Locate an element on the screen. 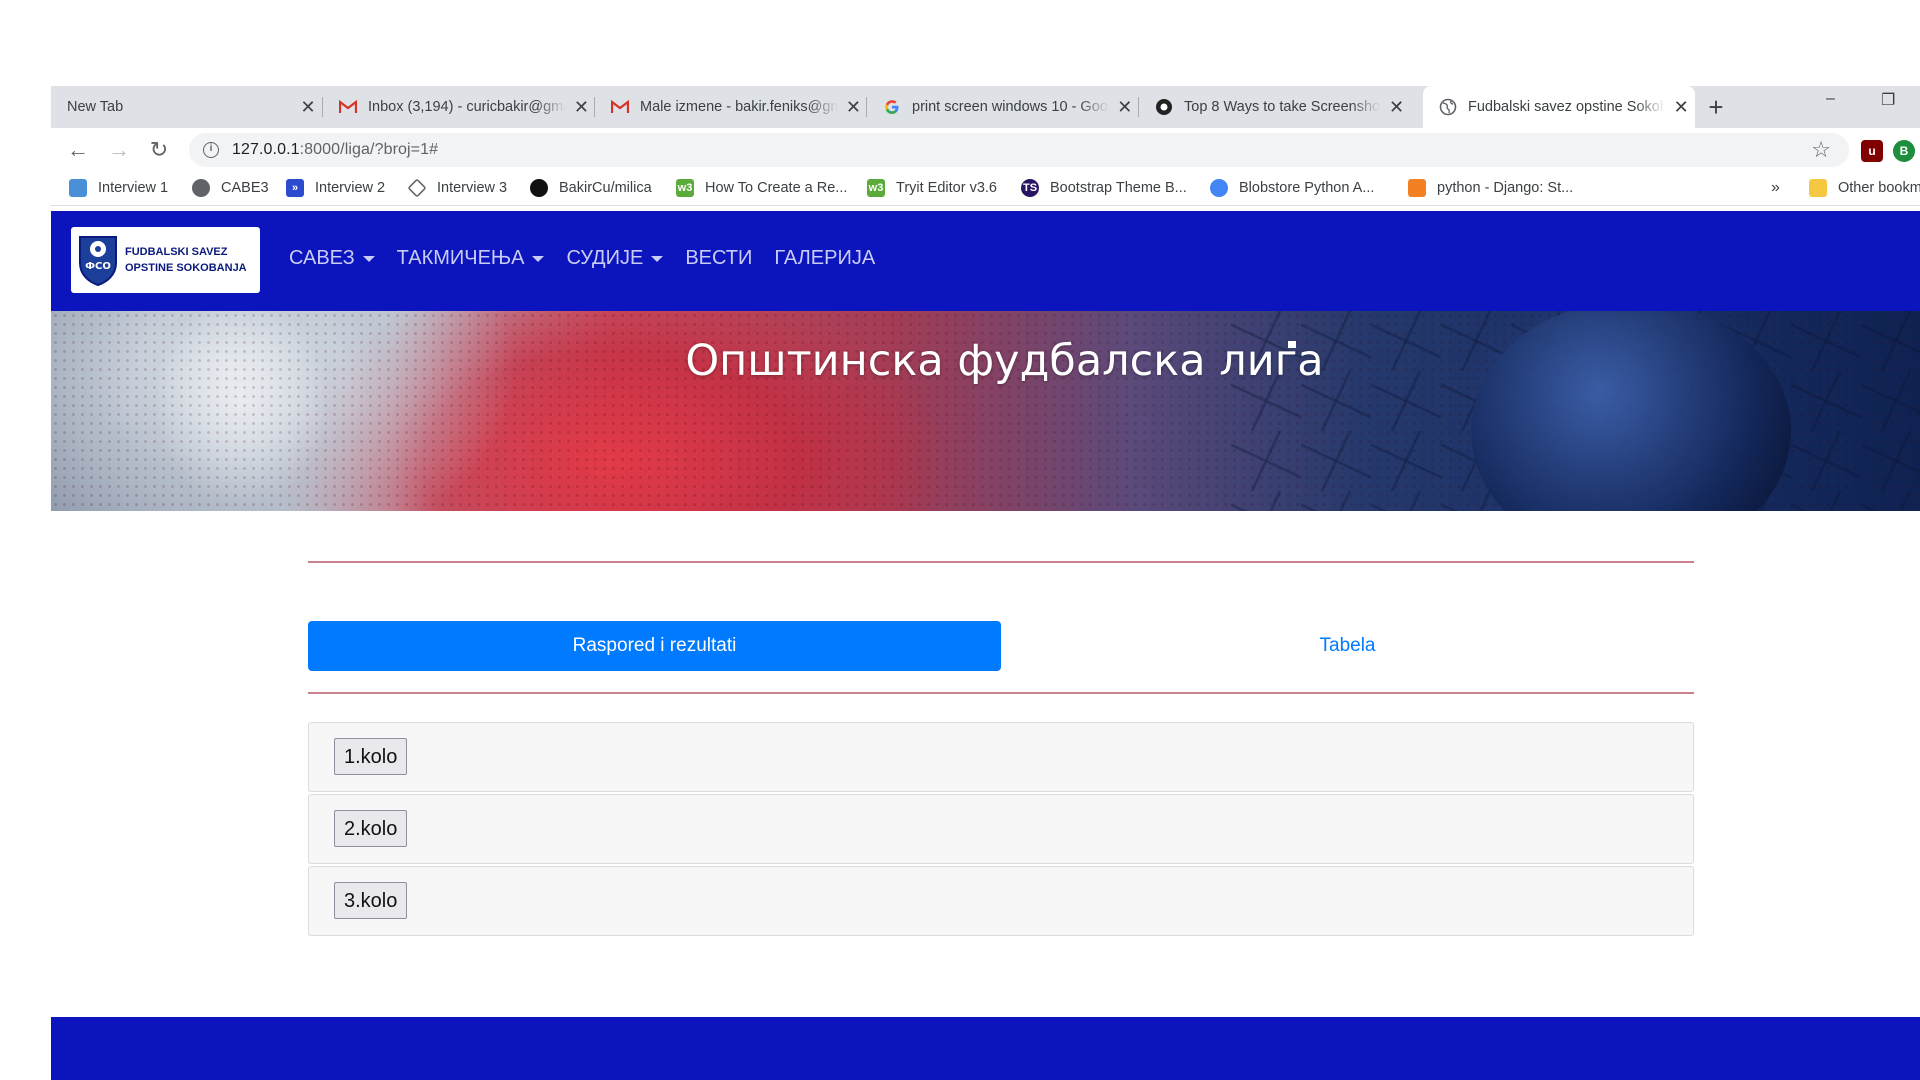  tab-schedule-results: Raspored i rezultati is located at coordinates (654, 646).